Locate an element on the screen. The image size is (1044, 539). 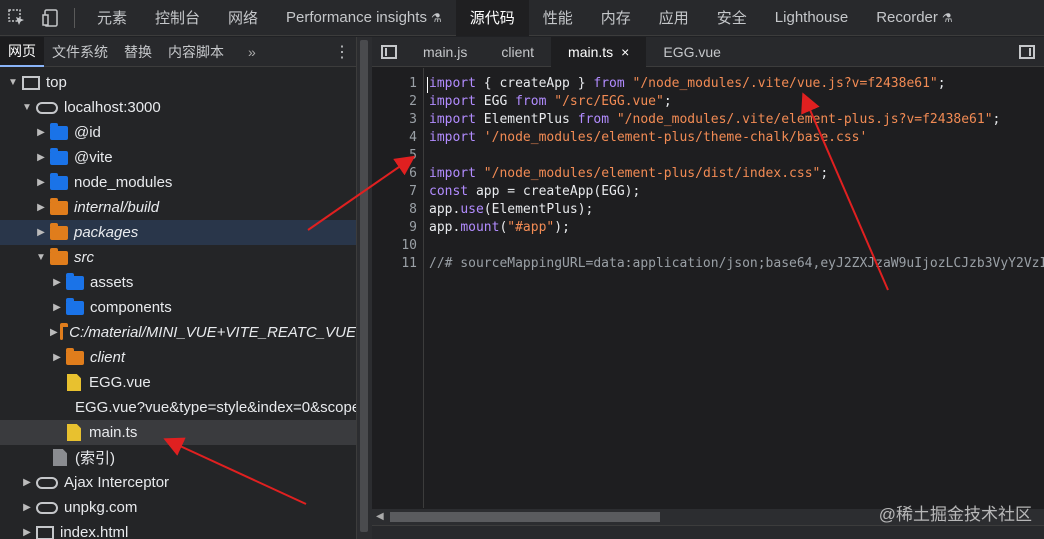
tree-item-material-folder: ▶ C:/material/MINI_VUE+VITE_REATC_VUE is located at coordinates (178, 332).